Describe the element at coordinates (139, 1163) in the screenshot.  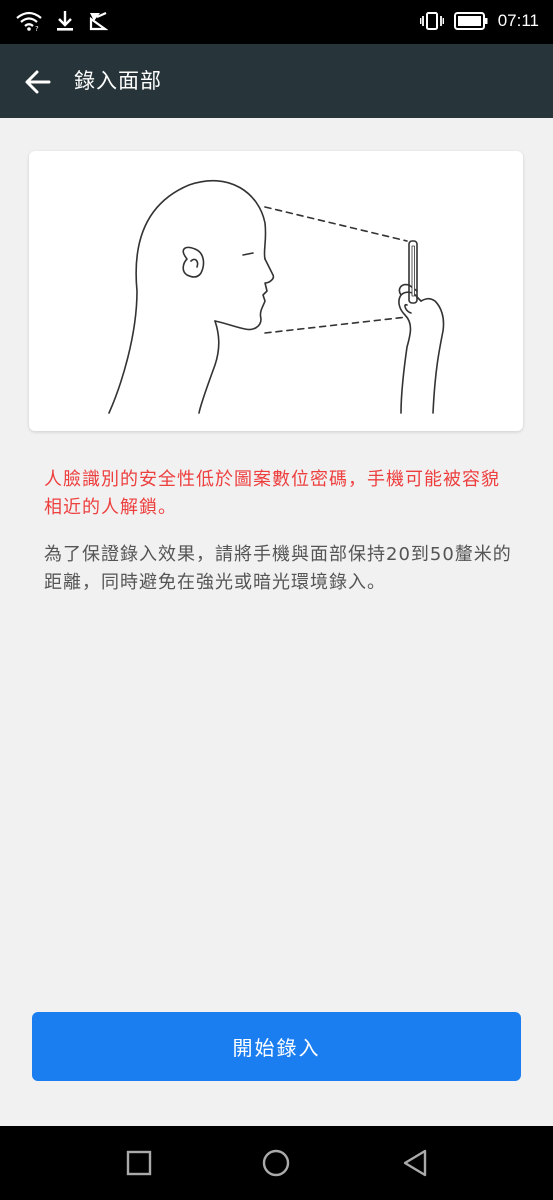
I see `recents-icon` at that location.